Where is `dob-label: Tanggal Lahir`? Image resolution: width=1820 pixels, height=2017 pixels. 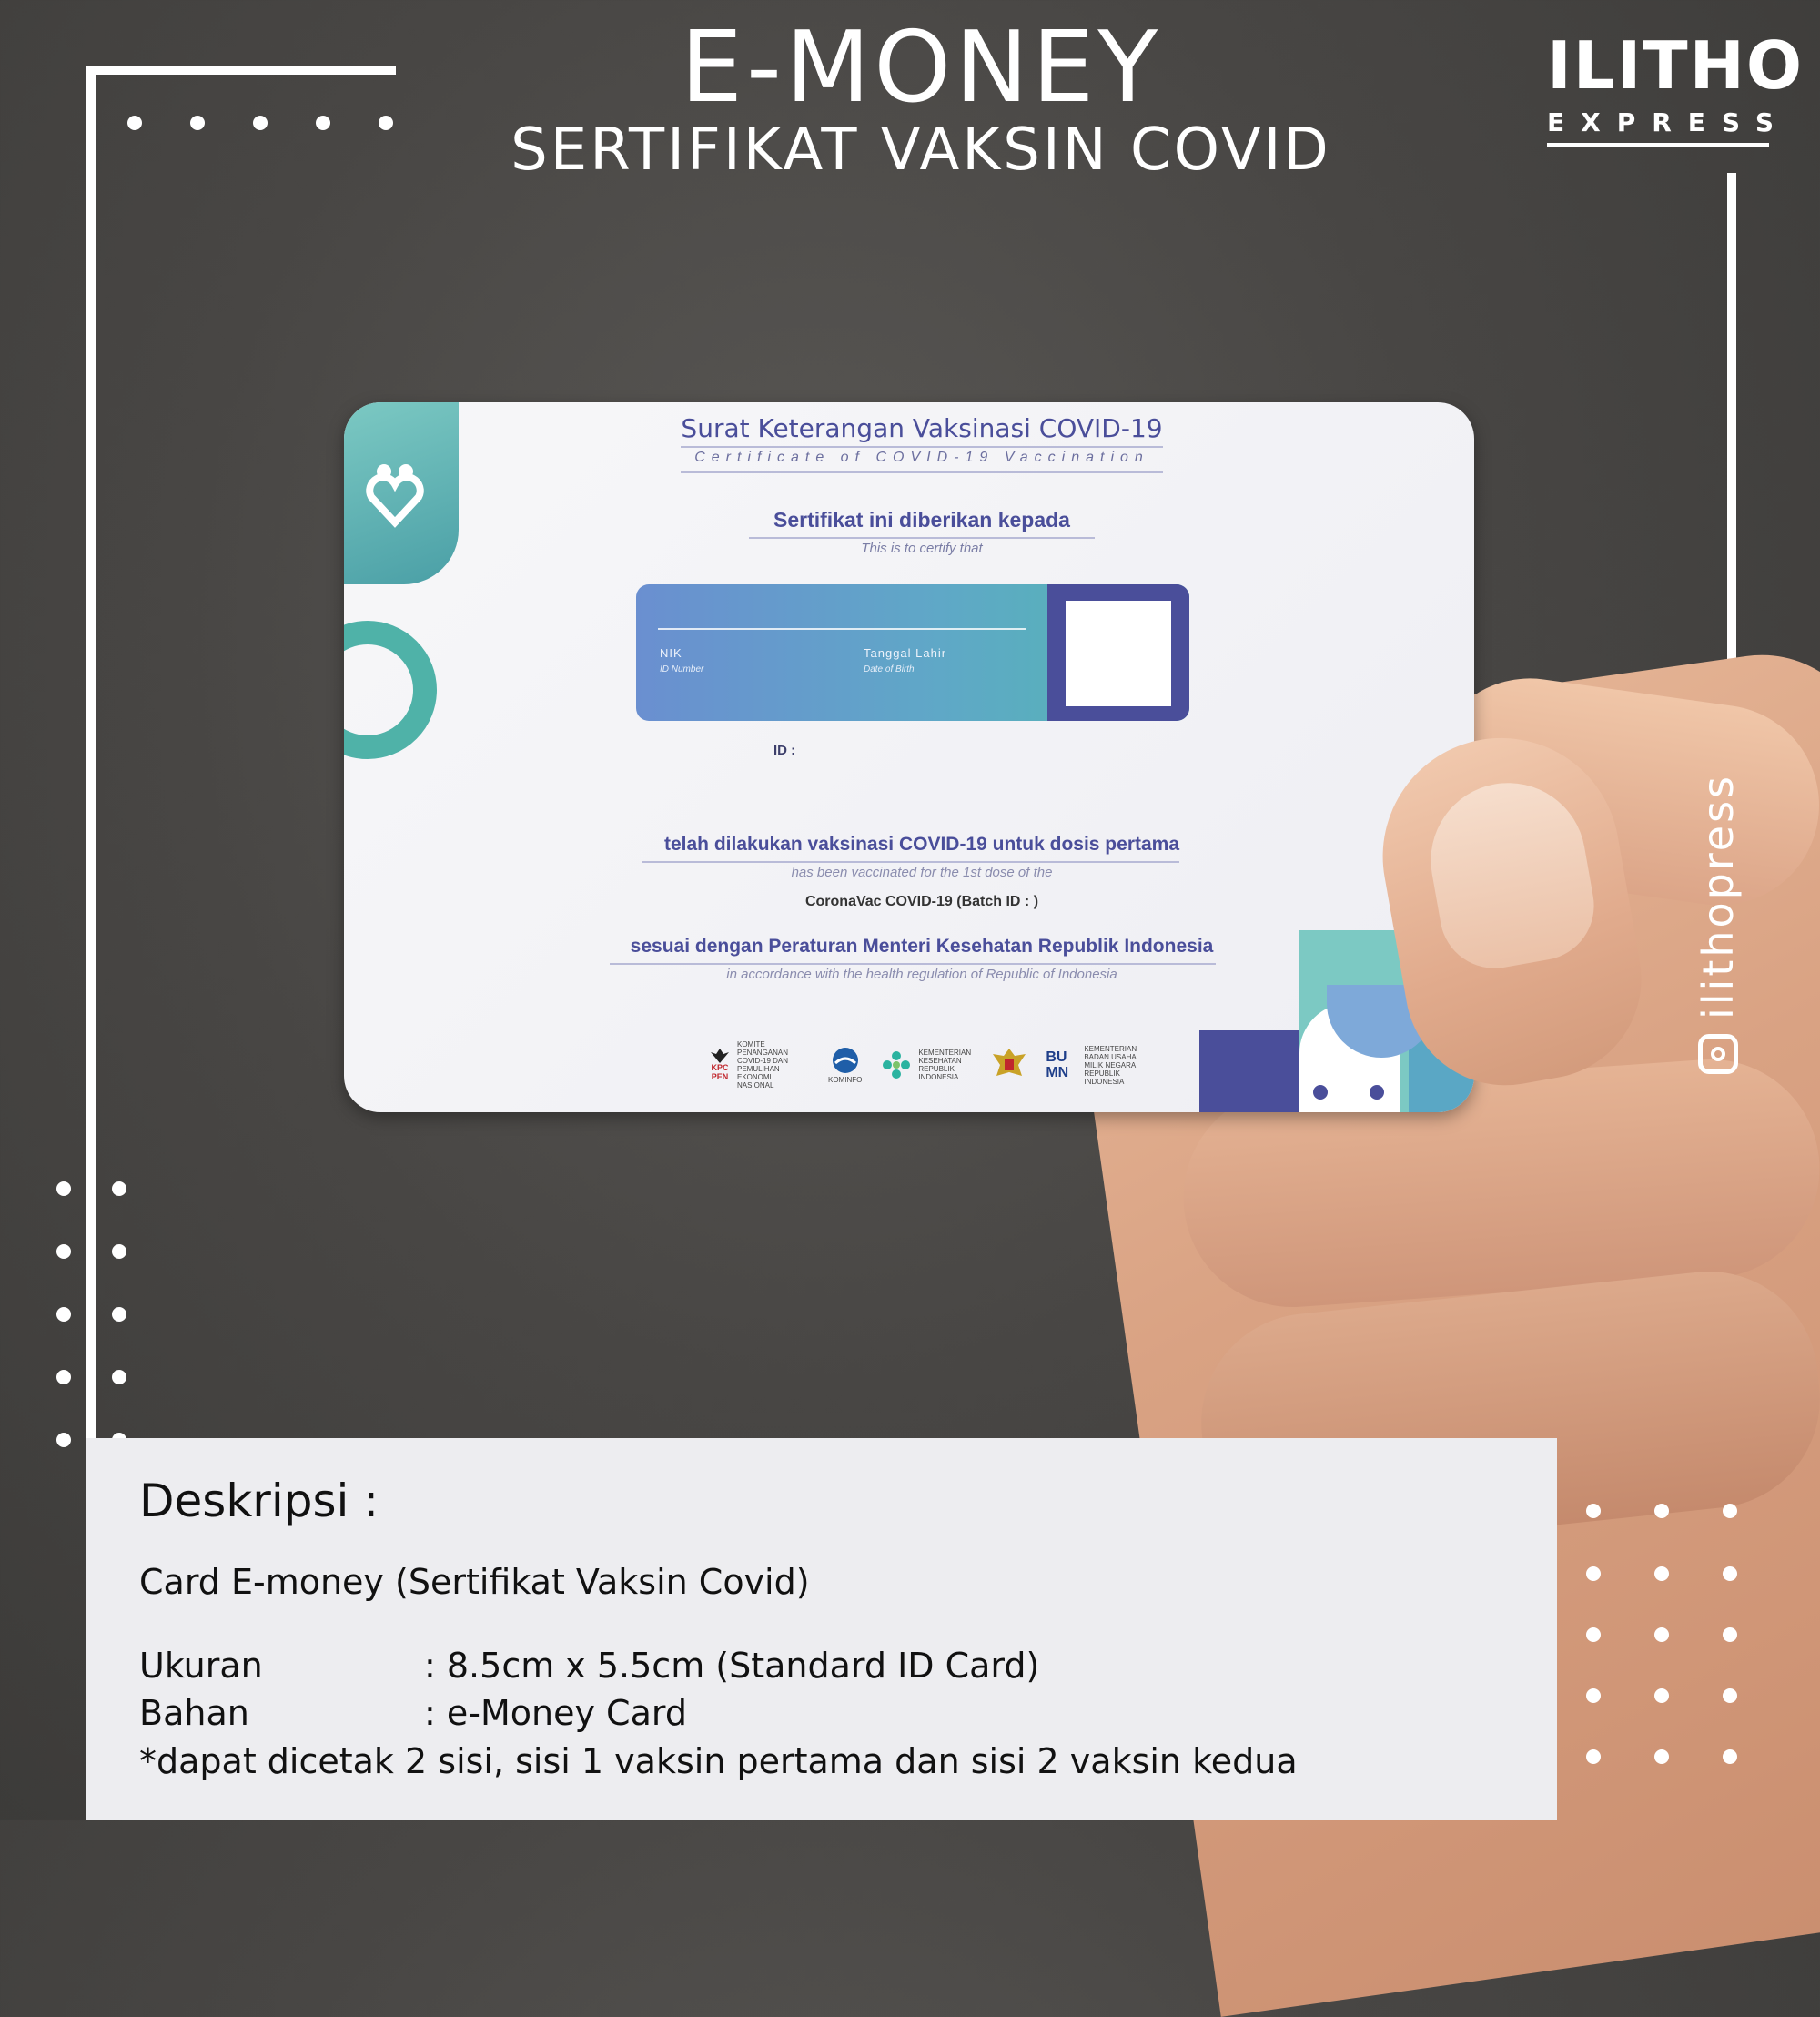
dob-label: Tanggal Lahir is located at coordinates (906, 653).